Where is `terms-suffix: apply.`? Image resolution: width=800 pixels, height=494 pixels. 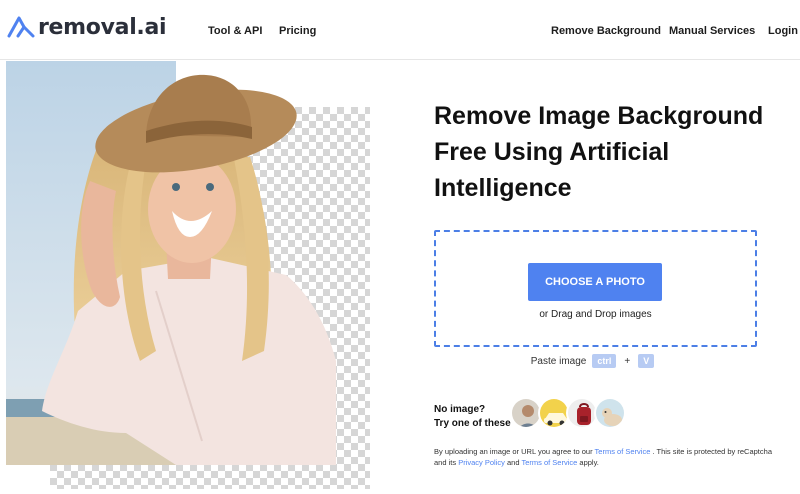
terms-suffix: apply. is located at coordinates (589, 462).